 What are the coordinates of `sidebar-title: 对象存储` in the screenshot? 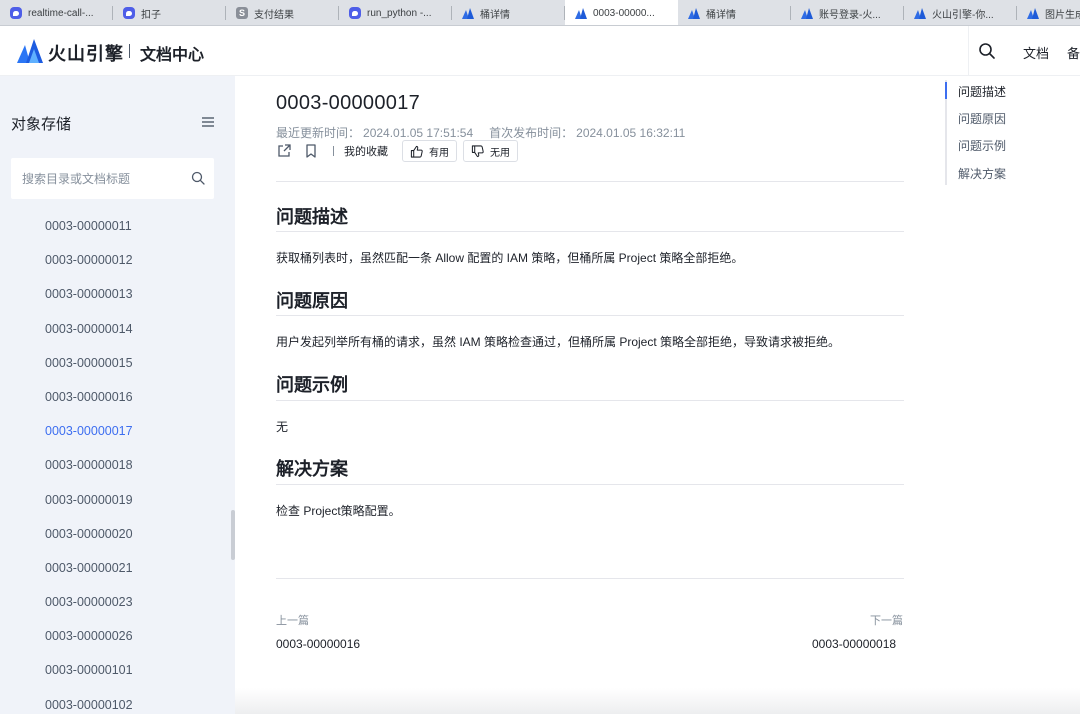 It's located at (41, 124).